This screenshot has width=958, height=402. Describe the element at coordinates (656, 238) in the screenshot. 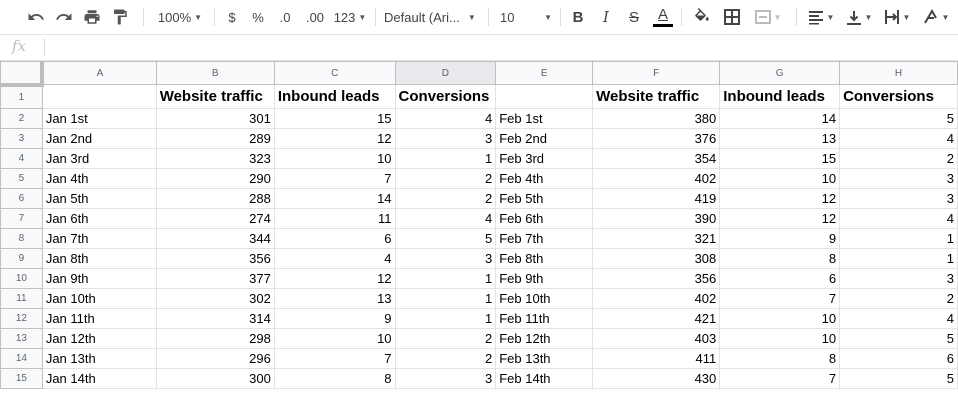

I see `cell-f8: 321` at that location.